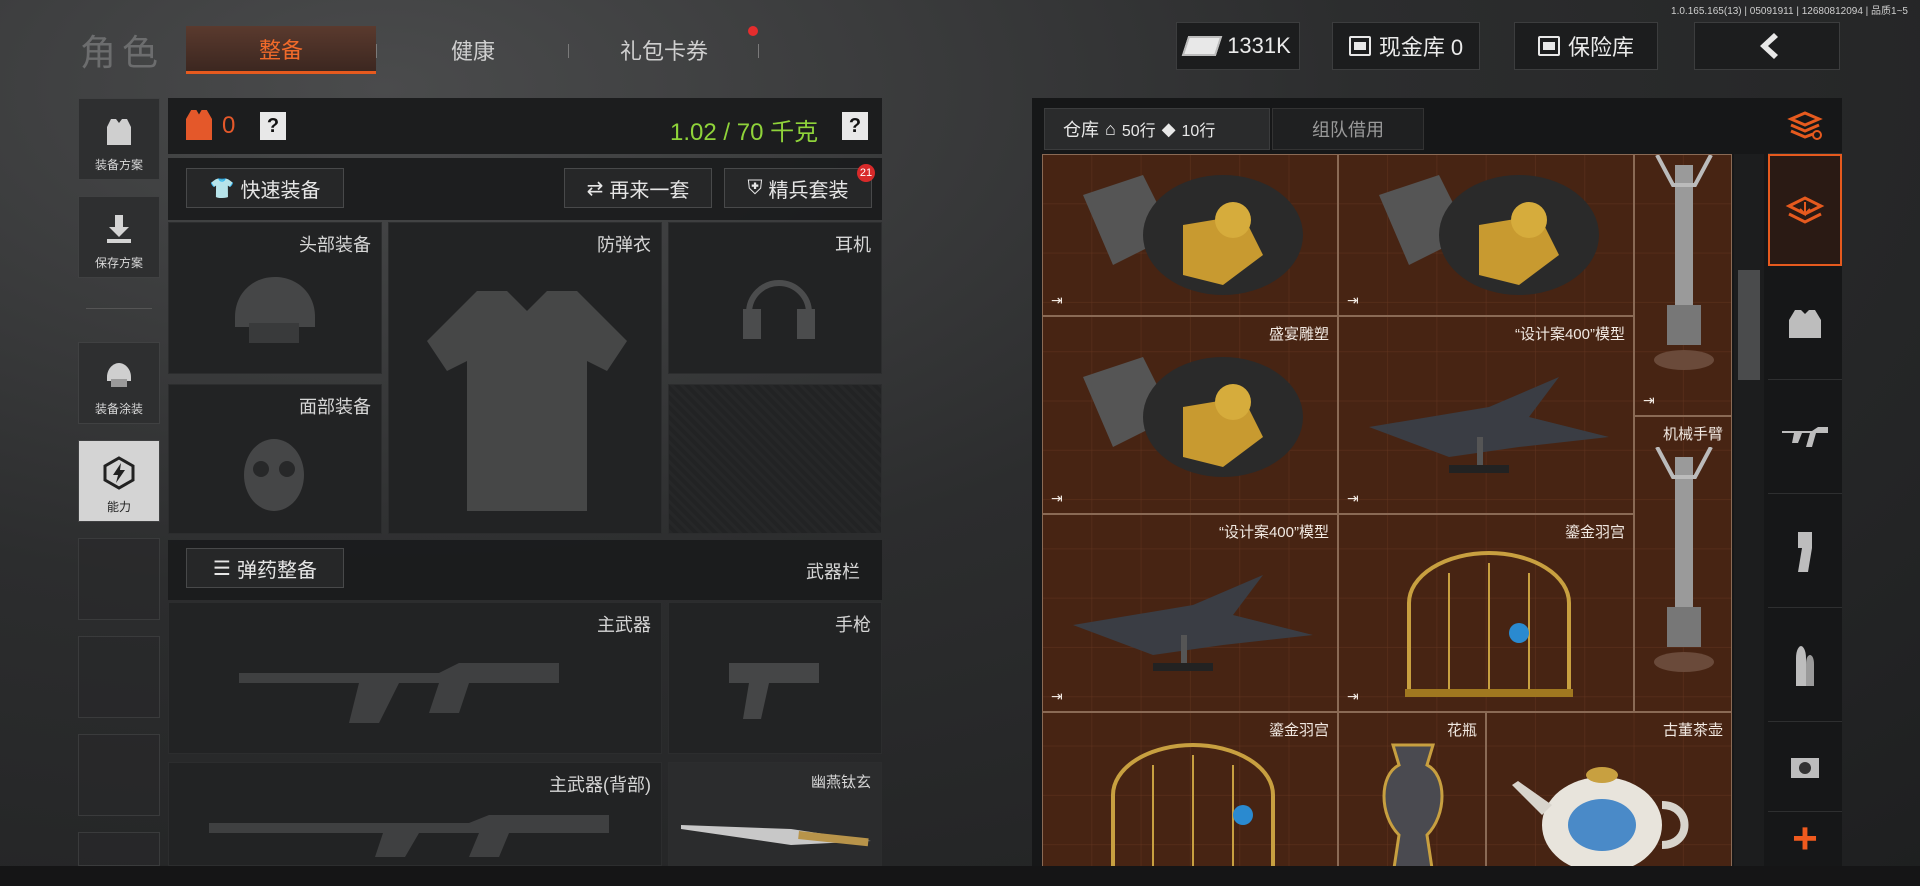  What do you see at coordinates (638, 188) in the screenshot?
I see `again-button: ⇄ 再来一套` at bounding box center [638, 188].